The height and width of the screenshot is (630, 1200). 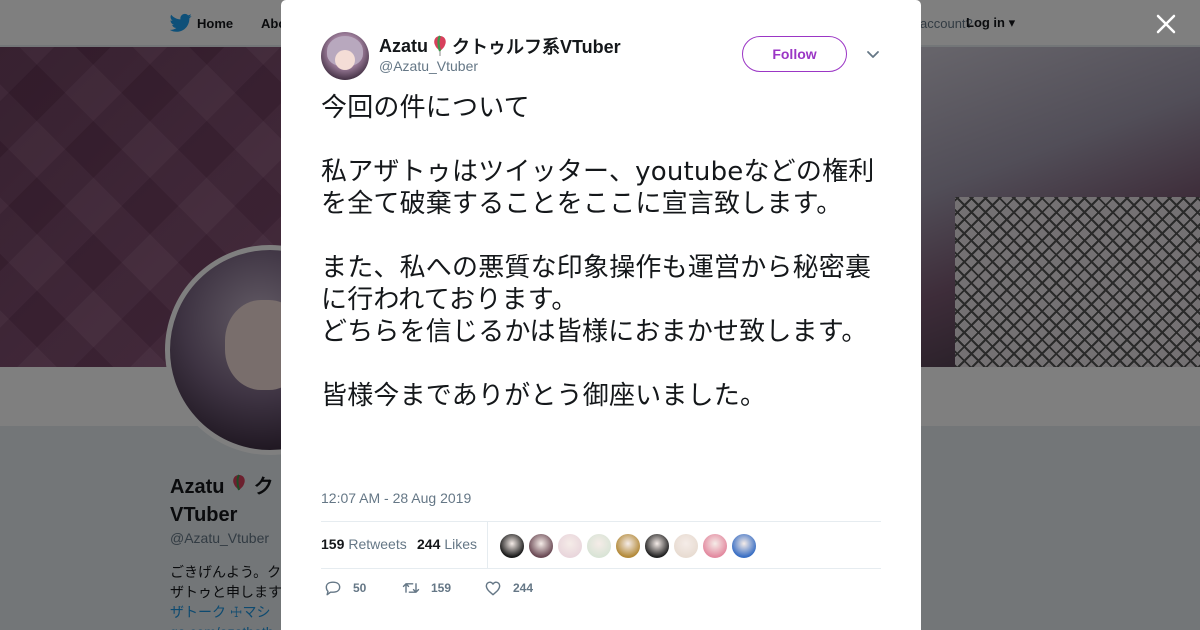 I want to click on retweets-count: 159, so click(x=333, y=544).